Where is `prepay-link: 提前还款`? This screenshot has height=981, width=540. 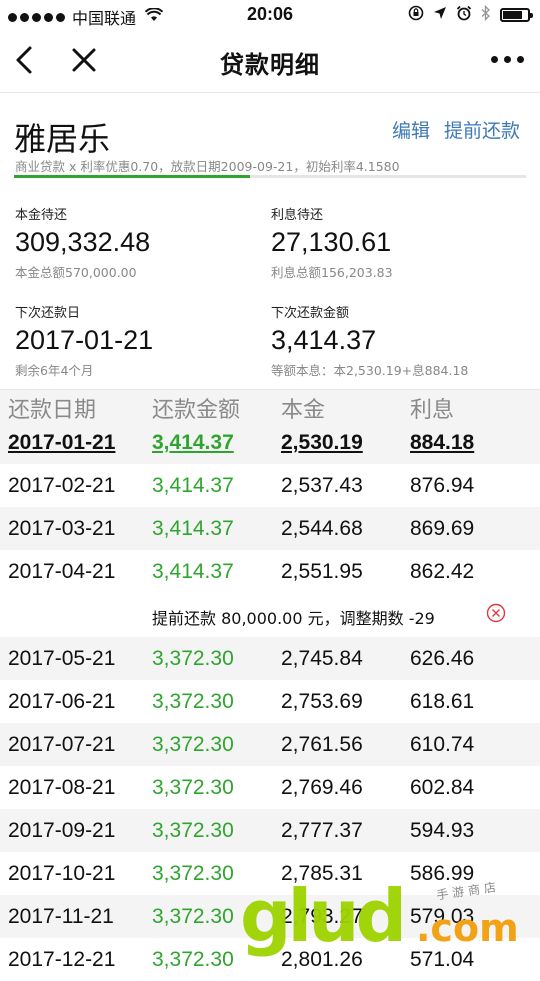
prepay-link: 提前还款 is located at coordinates (482, 129).